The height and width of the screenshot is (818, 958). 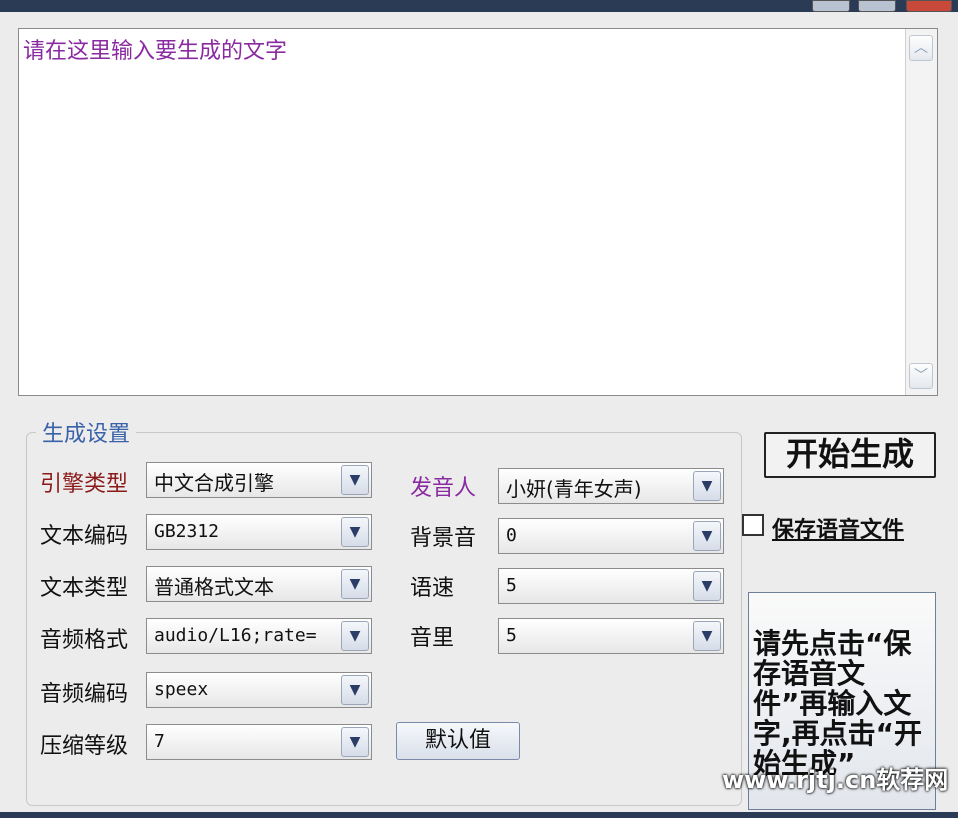 What do you see at coordinates (259, 532) in the screenshot?
I see `text-encoding-select: GB2312 ▼` at bounding box center [259, 532].